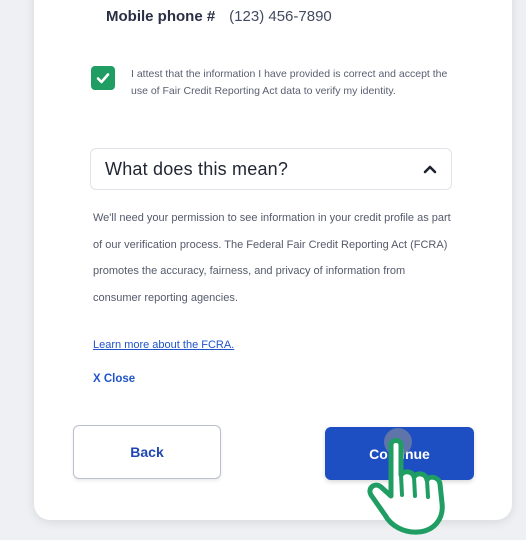 The width and height of the screenshot is (526, 540). Describe the element at coordinates (197, 168) in the screenshot. I see `faq-title: What does this mean?` at that location.